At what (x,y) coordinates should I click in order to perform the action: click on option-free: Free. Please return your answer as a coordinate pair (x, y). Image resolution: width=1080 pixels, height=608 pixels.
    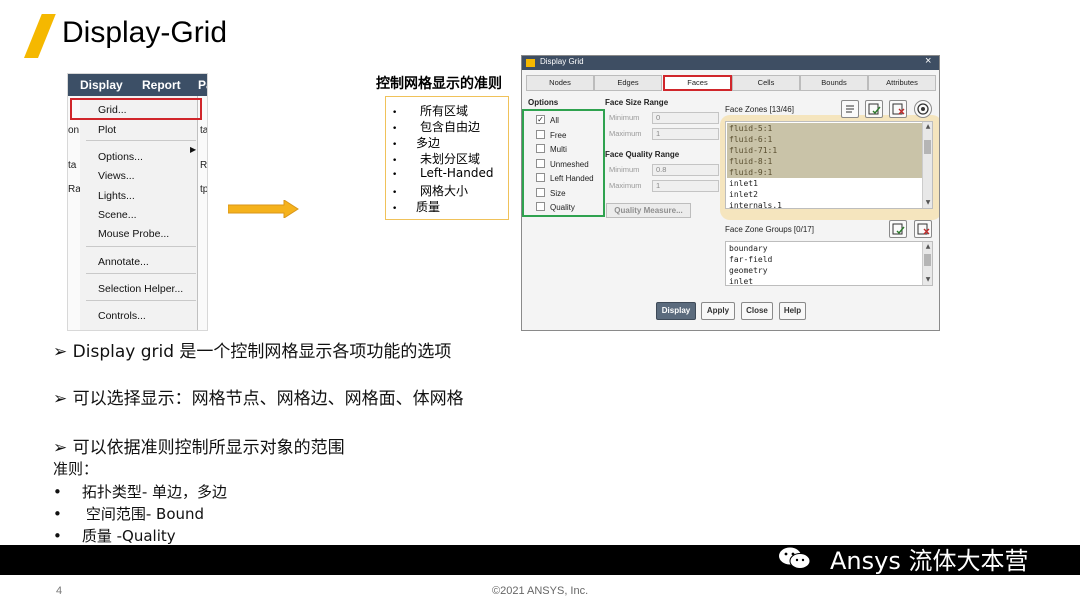
    Looking at the image, I should click on (551, 135).